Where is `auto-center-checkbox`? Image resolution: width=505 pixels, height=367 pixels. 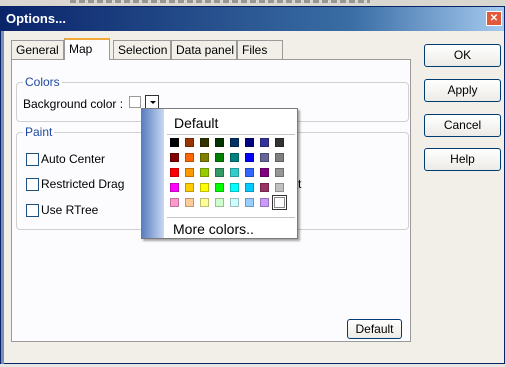 auto-center-checkbox is located at coordinates (32, 159).